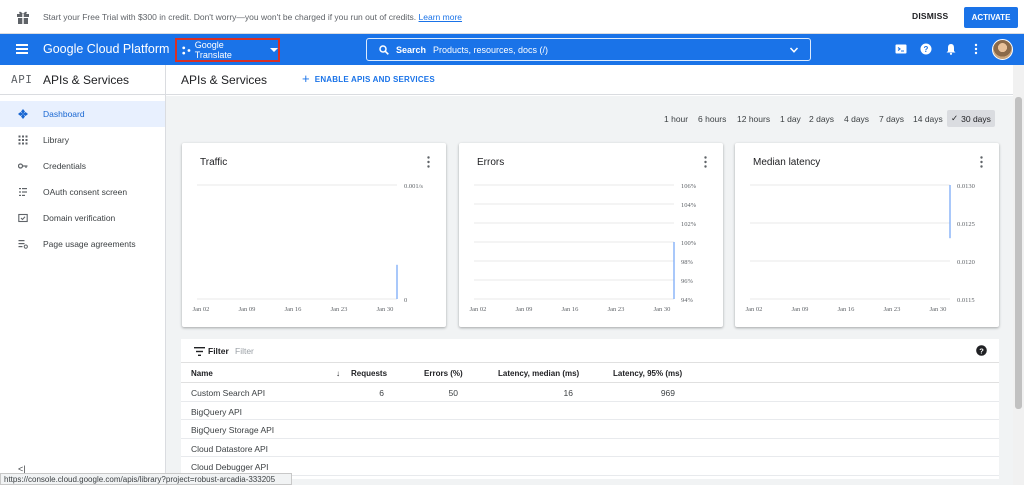 The image size is (1024, 485). Describe the element at coordinates (82, 192) in the screenshot. I see `sidebar-item-oauth-consent: OAuth consent screen` at that location.